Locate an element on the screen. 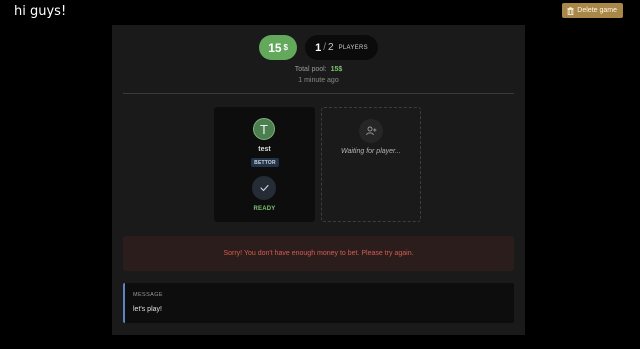 The image size is (640, 349). delete-game-button: Delete game is located at coordinates (592, 10).